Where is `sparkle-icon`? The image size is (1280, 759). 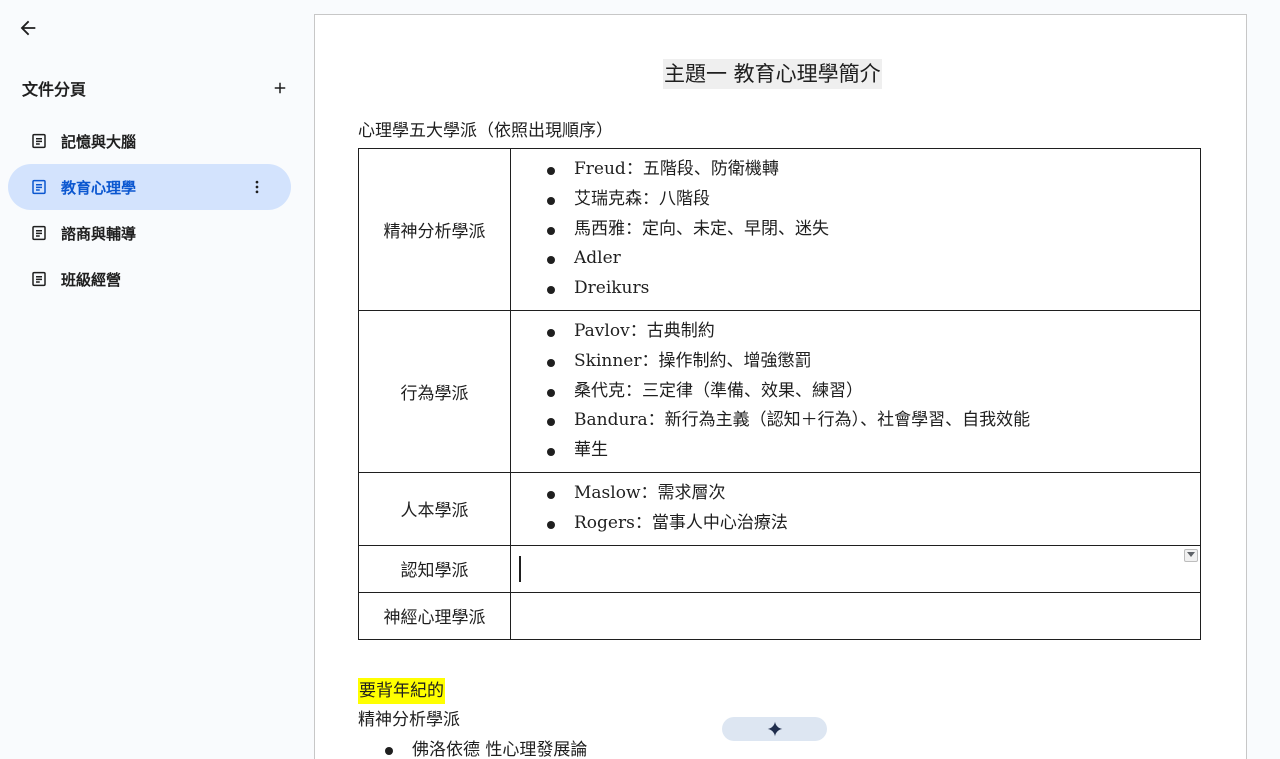 sparkle-icon is located at coordinates (774, 729).